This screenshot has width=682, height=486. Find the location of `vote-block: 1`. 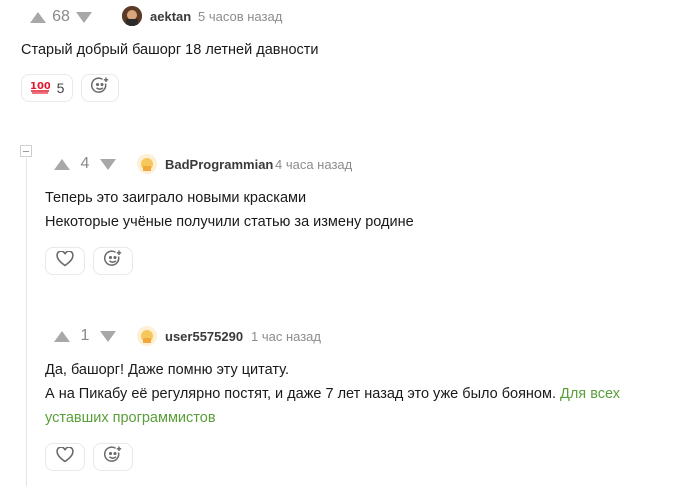

vote-block: 1 is located at coordinates (85, 336).